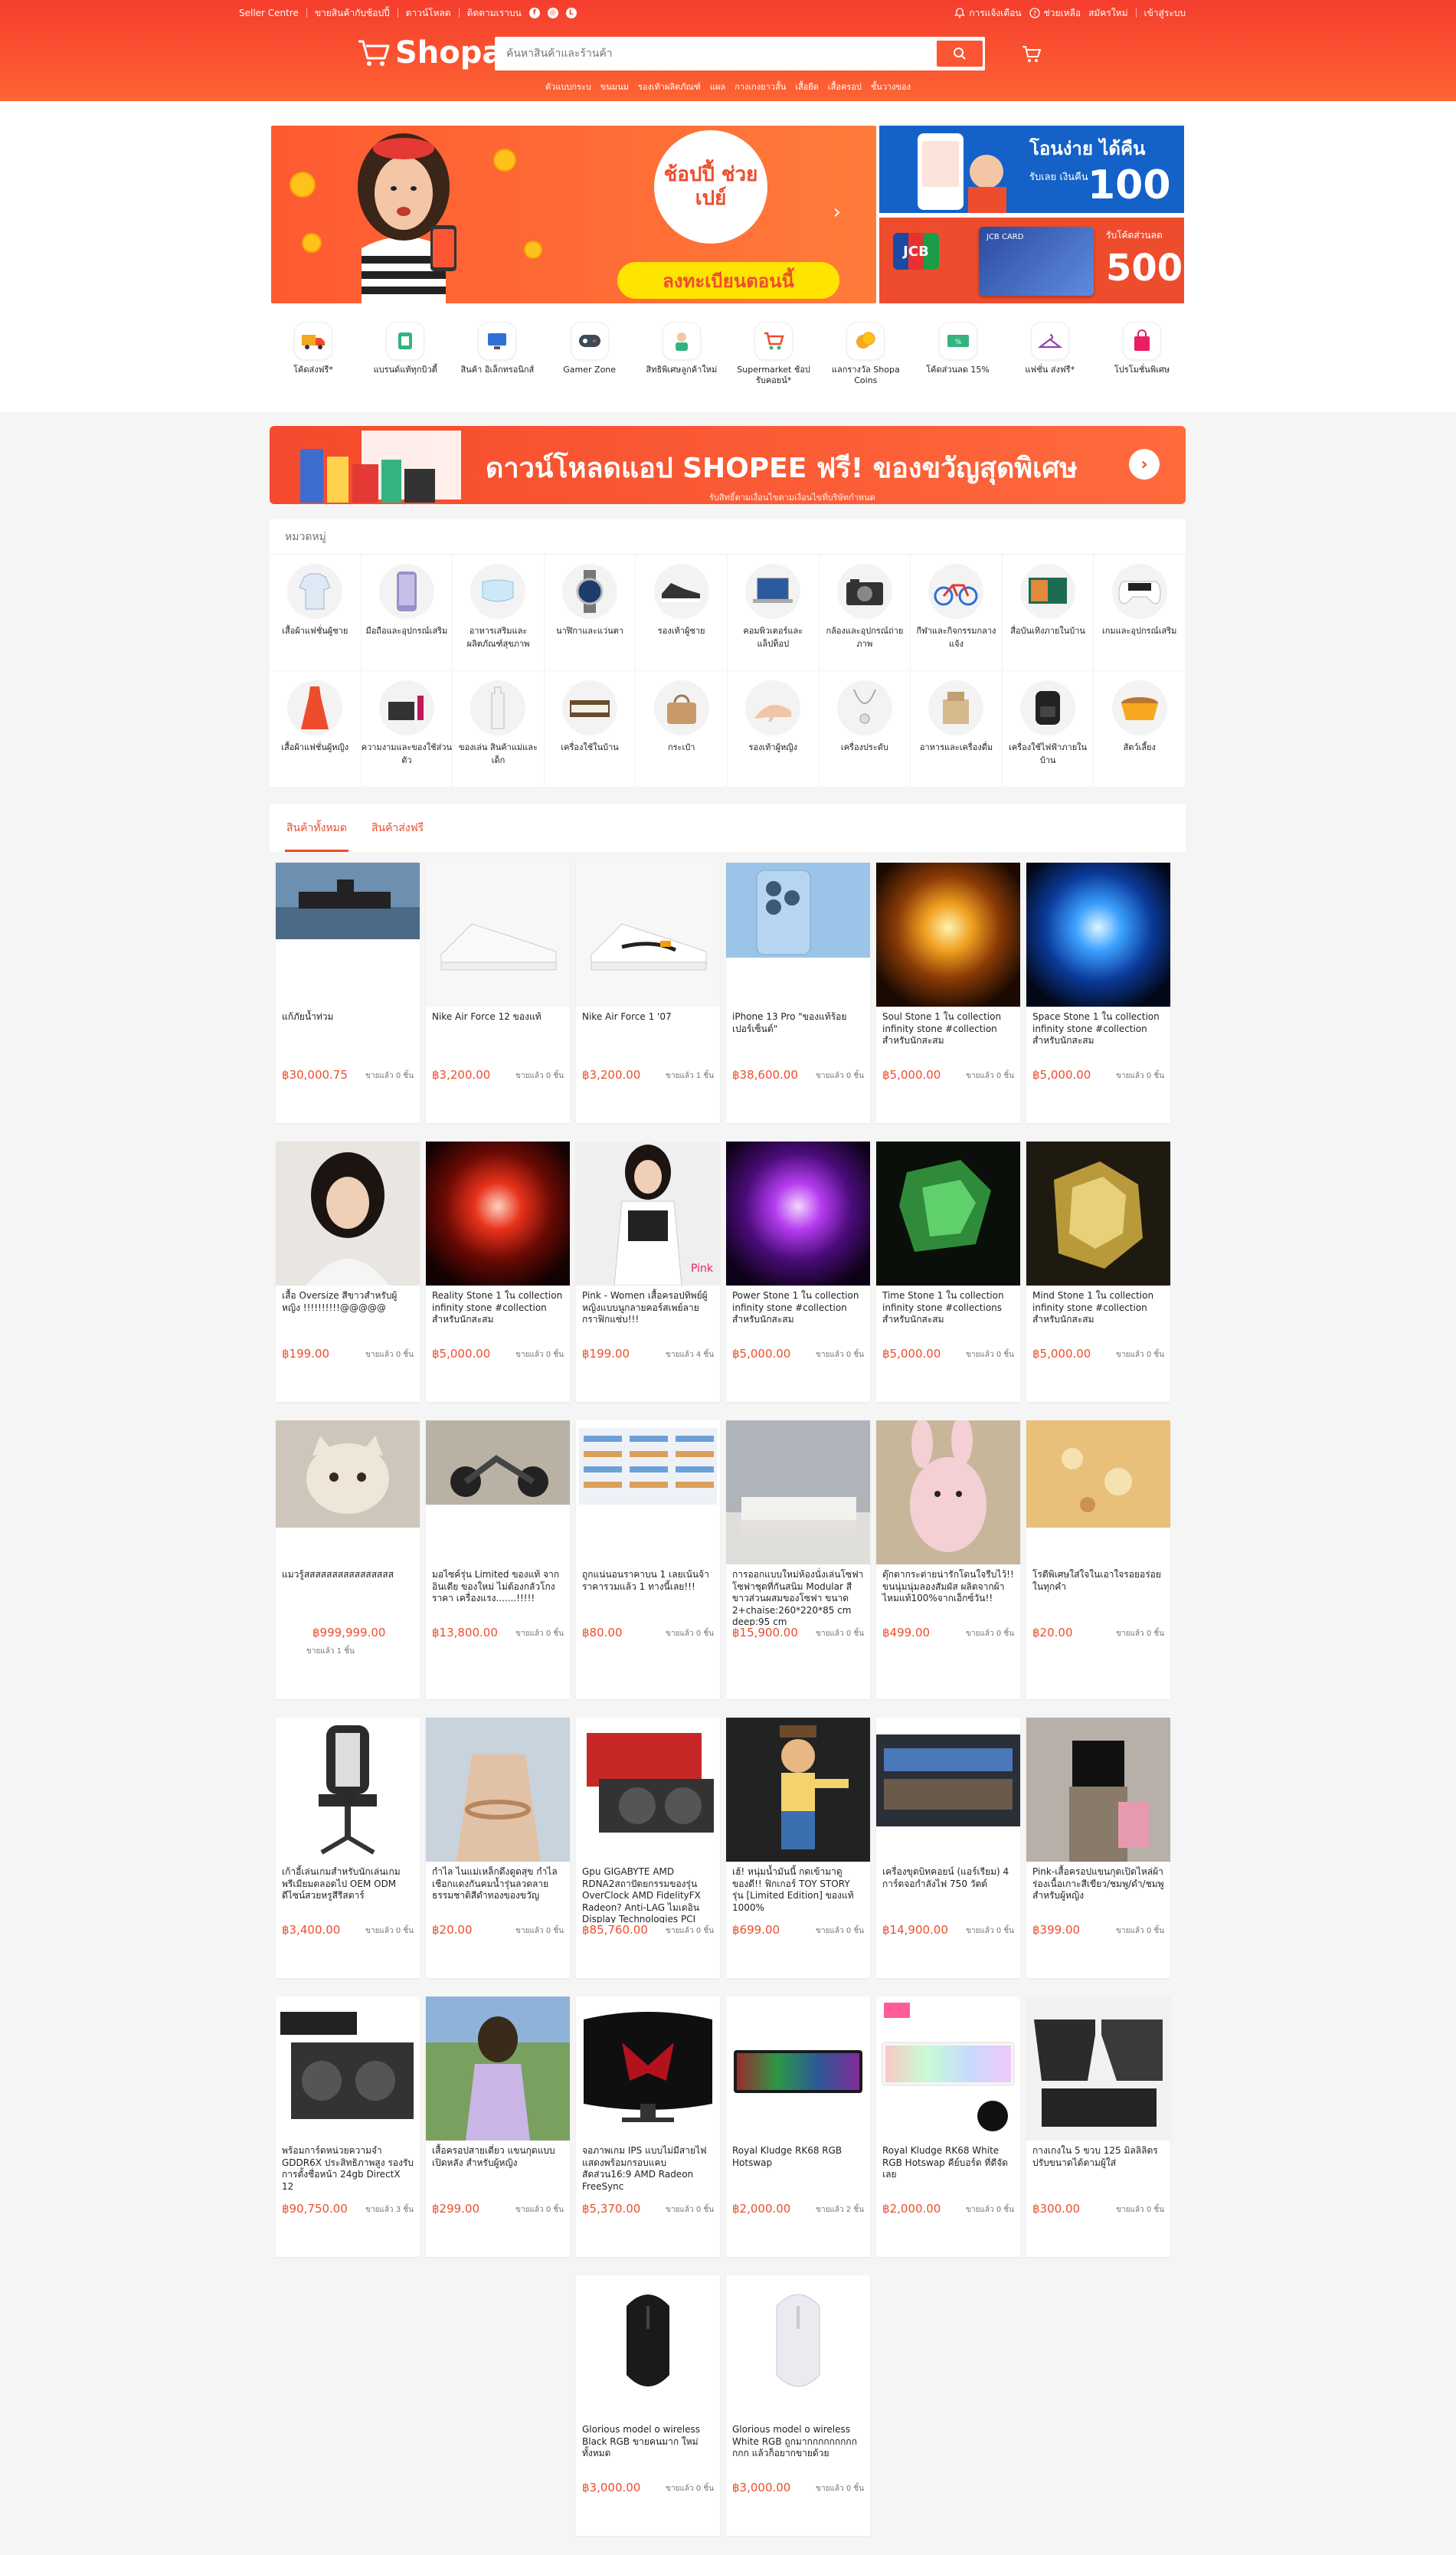 This screenshot has width=1456, height=2555. I want to click on register-now-button: ลงทะเบียนตอนนี้, so click(728, 280).